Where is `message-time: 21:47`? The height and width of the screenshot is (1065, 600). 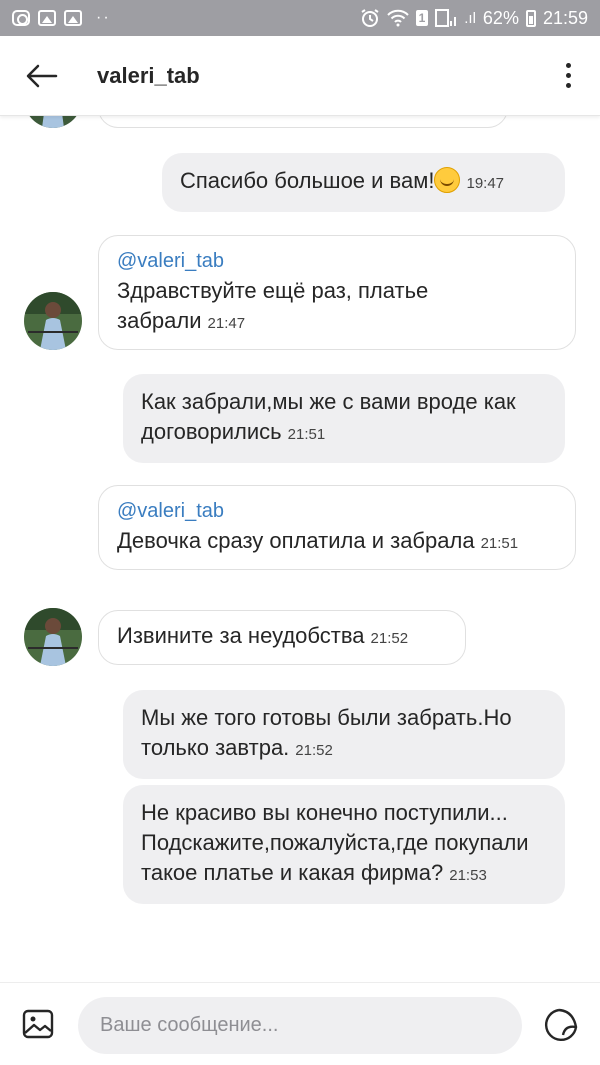
message-time: 21:47 is located at coordinates (226, 323).